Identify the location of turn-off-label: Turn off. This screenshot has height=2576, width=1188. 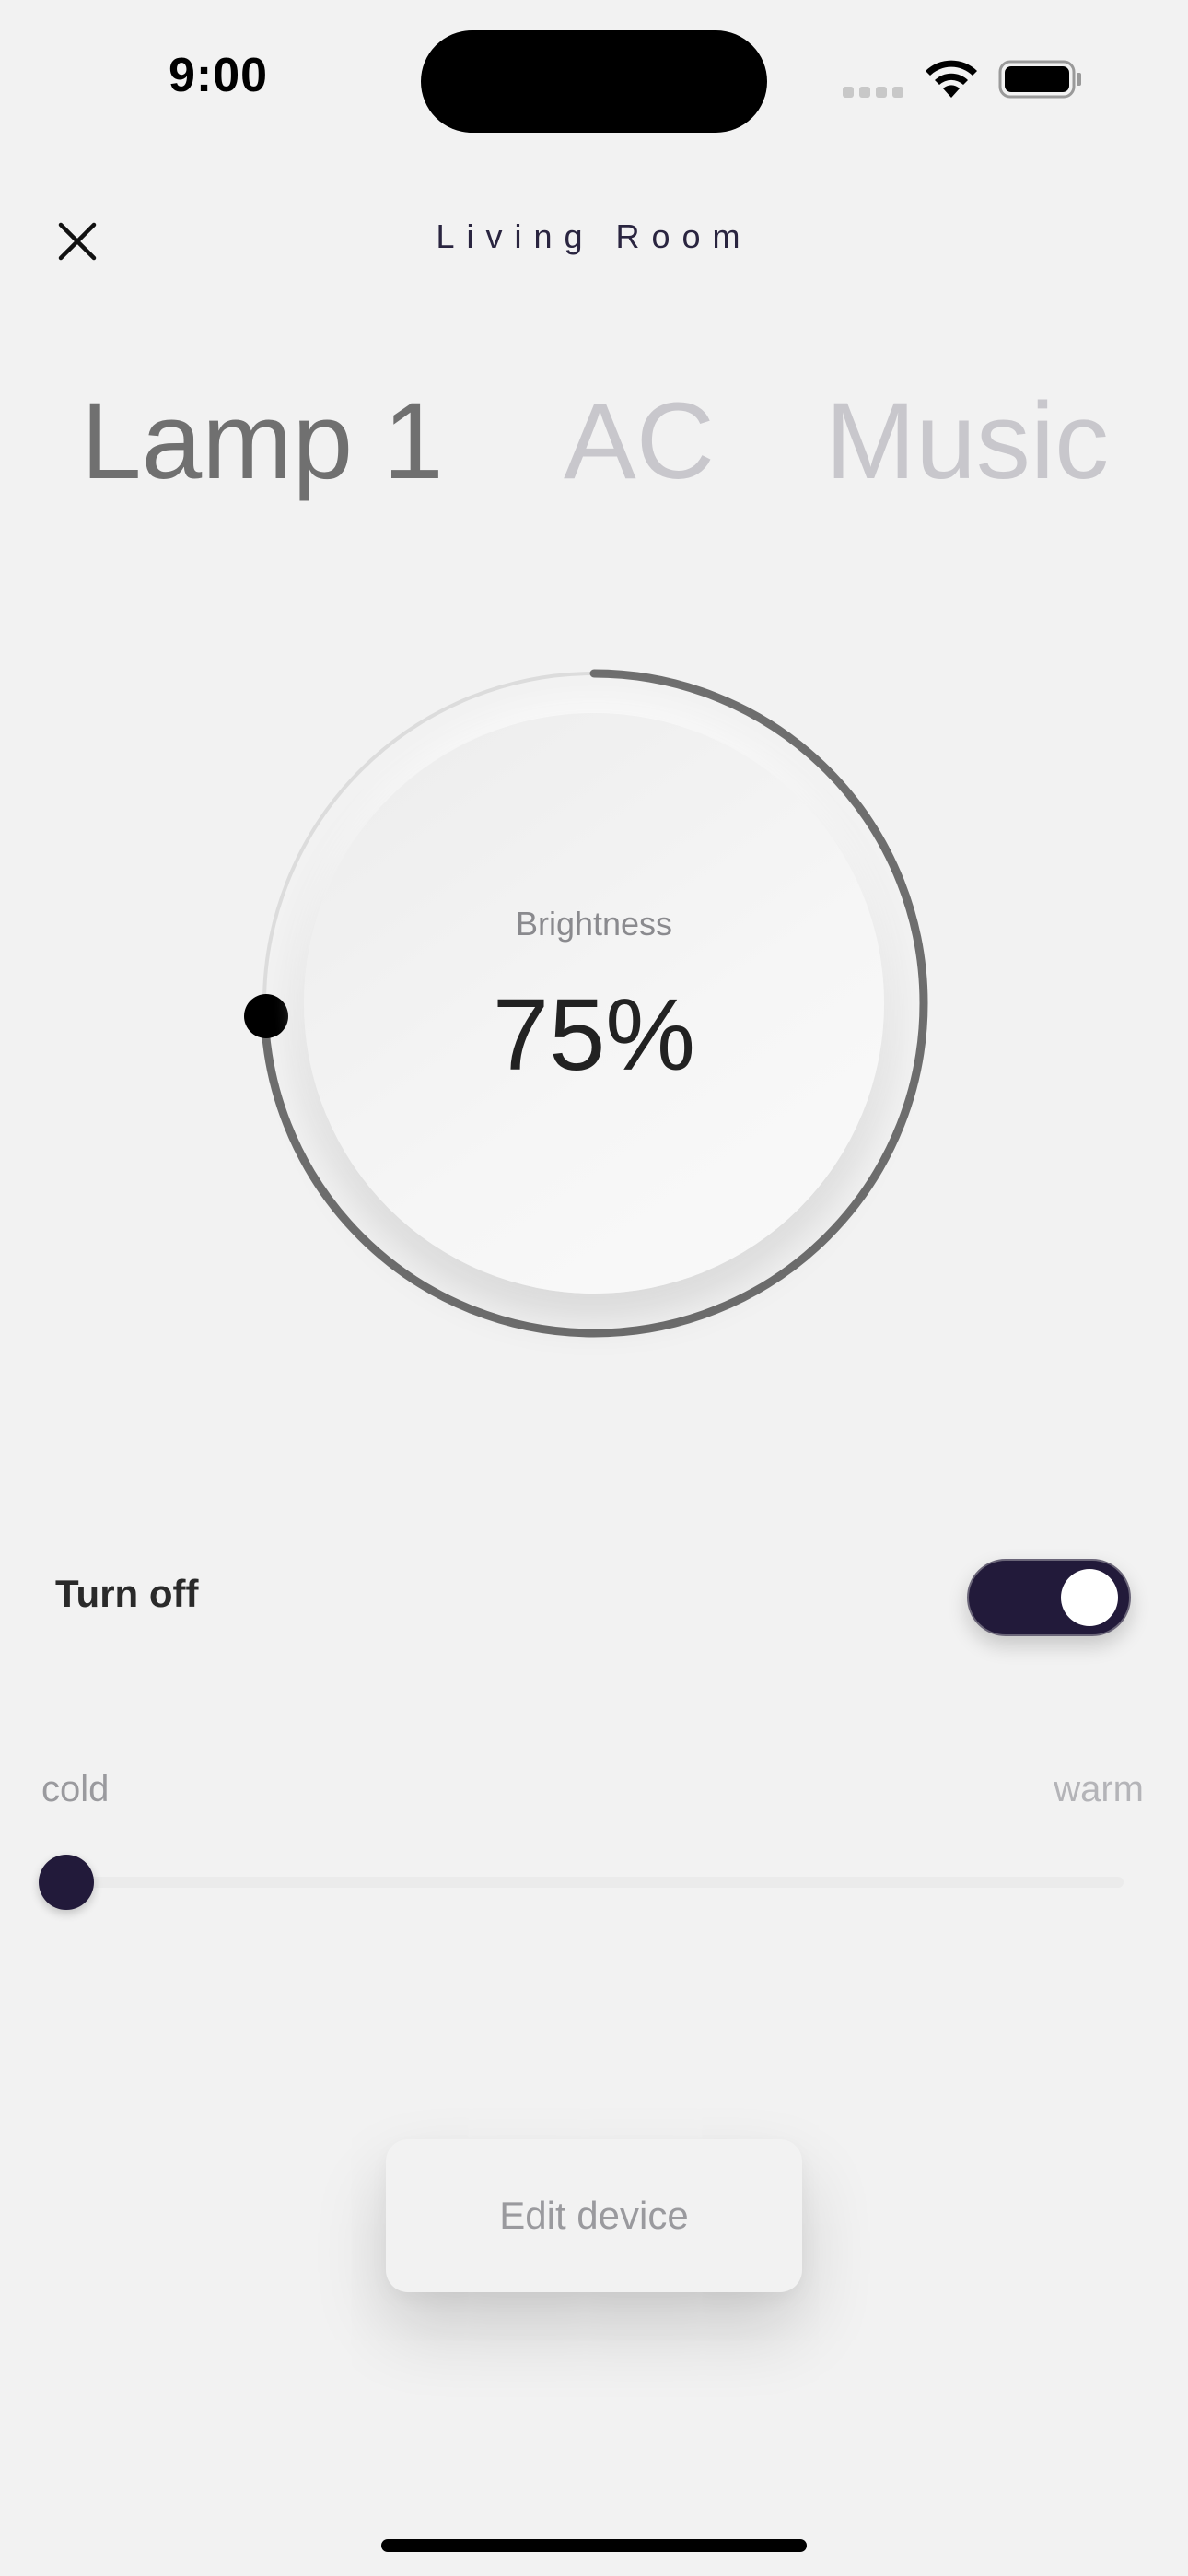
(127, 1593).